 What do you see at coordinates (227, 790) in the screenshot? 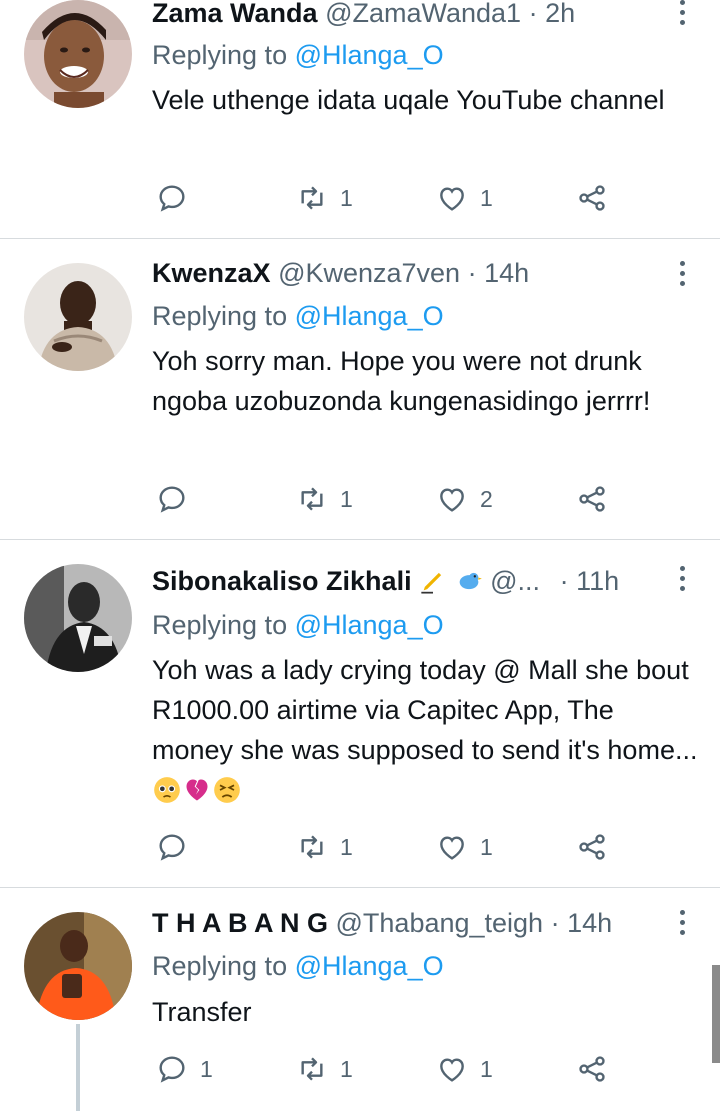
I see `persevering-face-icon` at bounding box center [227, 790].